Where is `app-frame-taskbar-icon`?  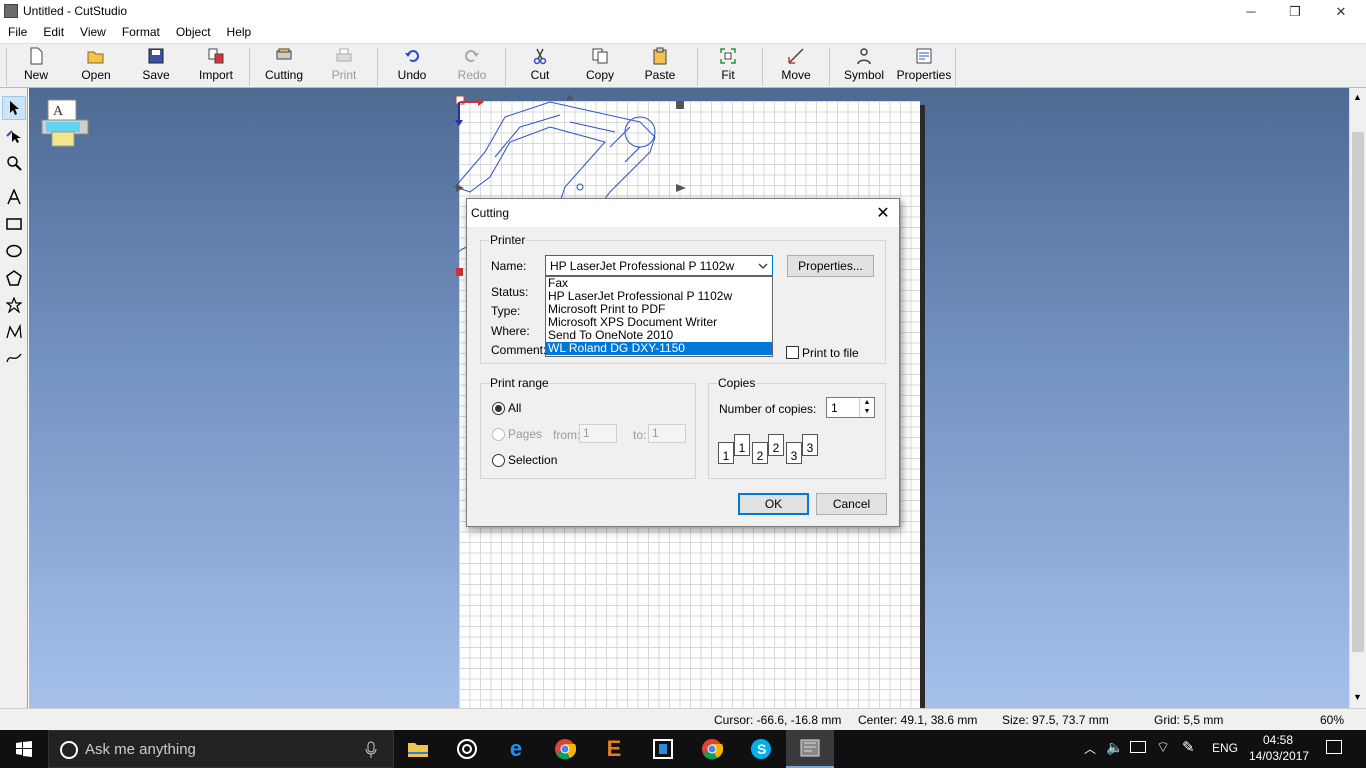 app-frame-taskbar-icon is located at coordinates (663, 749).